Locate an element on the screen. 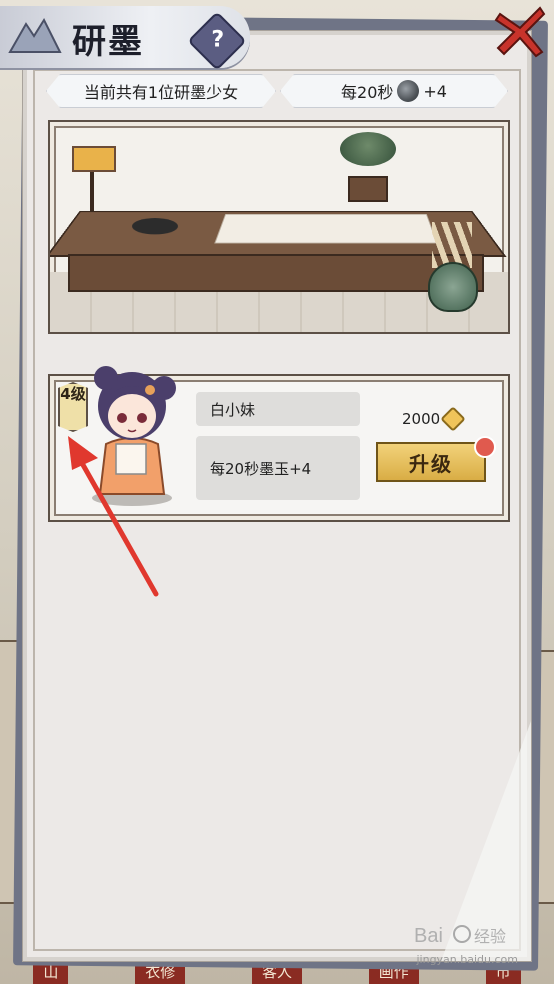 The image size is (554, 984). page-title: 研墨 is located at coordinates (108, 42).